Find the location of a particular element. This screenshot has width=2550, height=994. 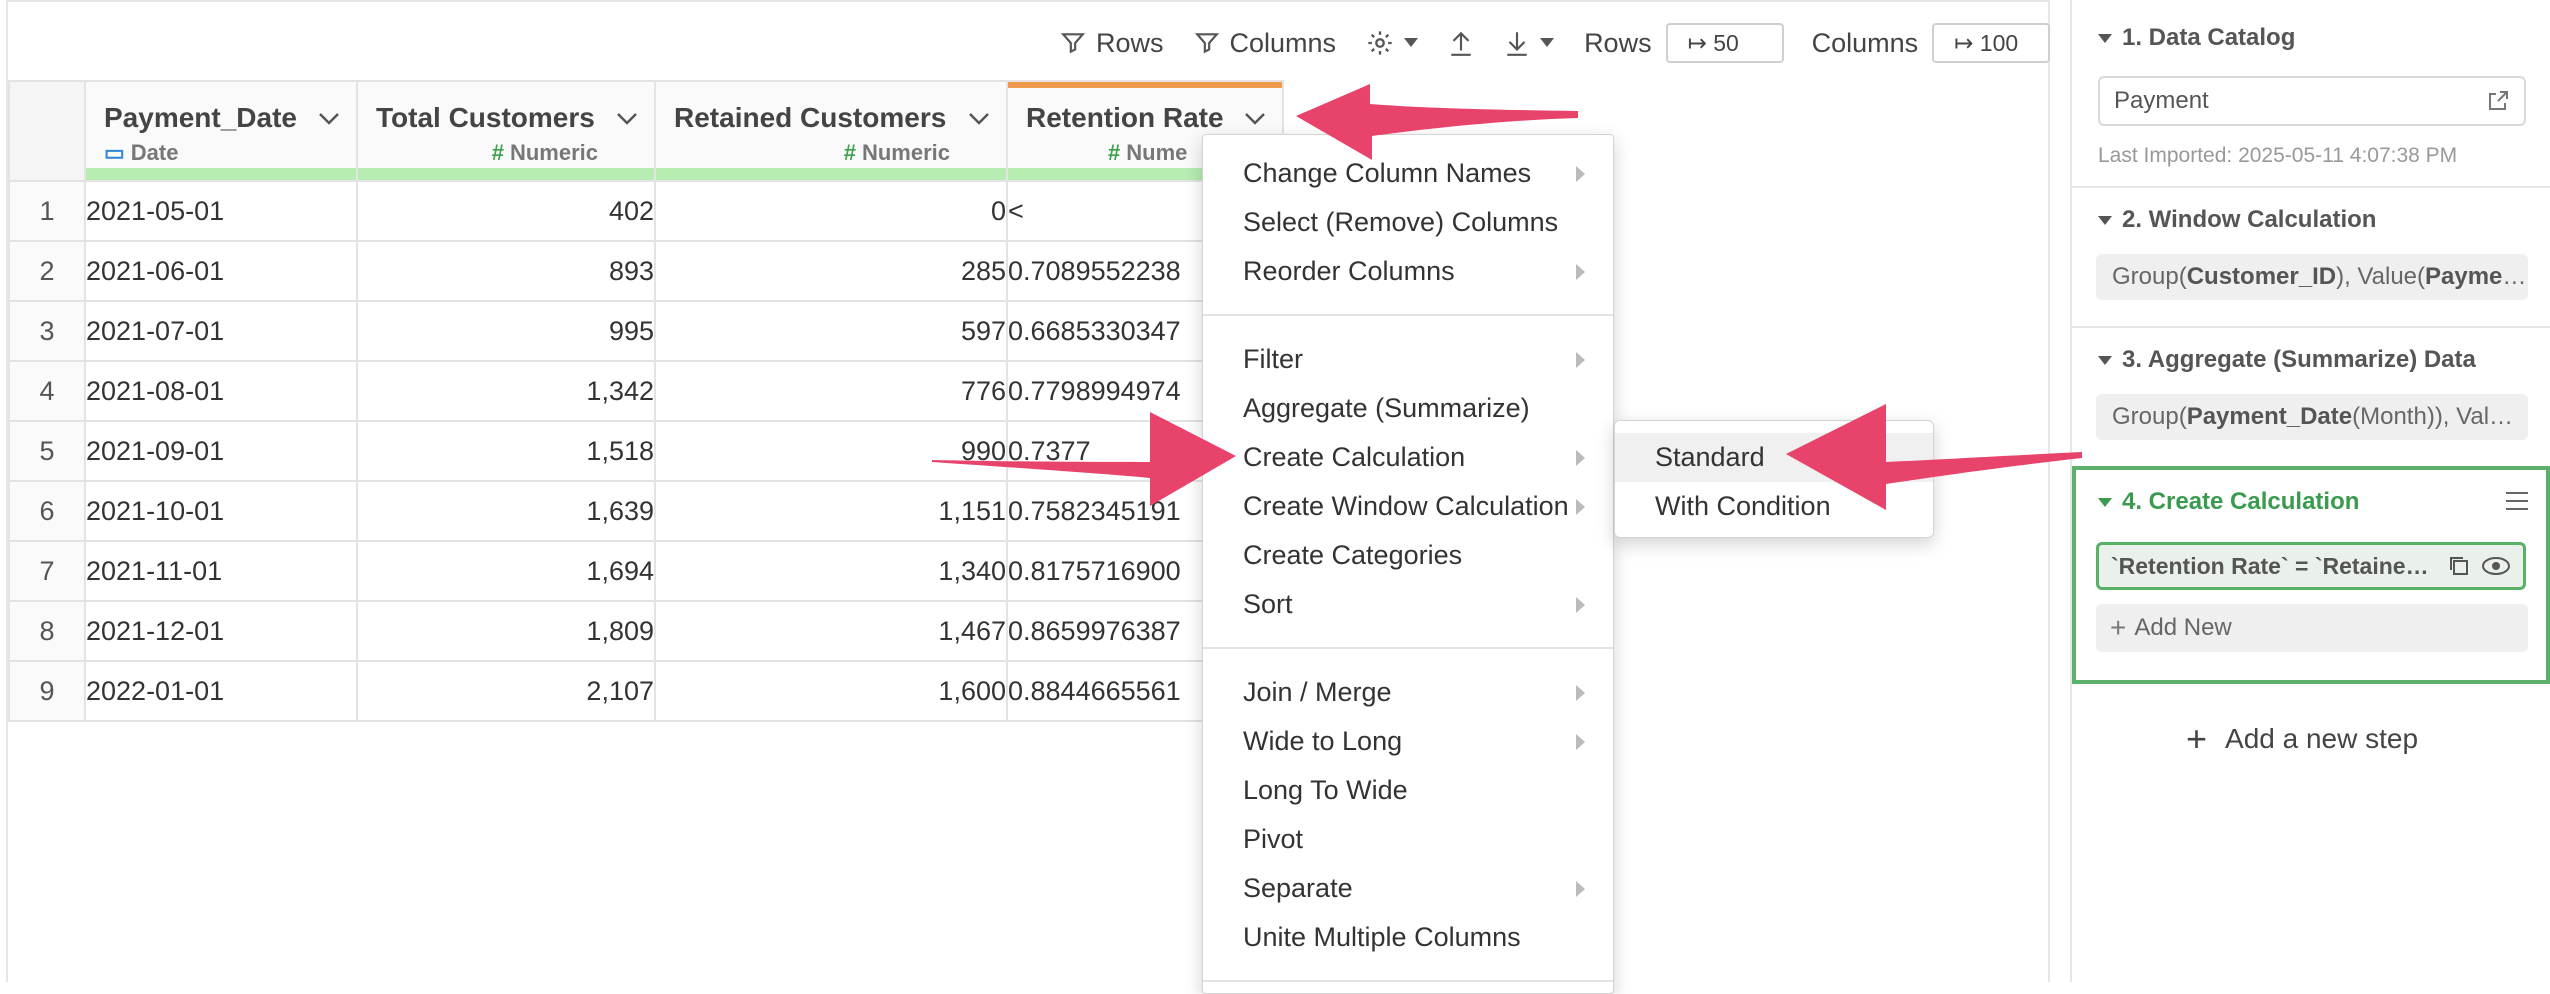

arrow-to-create-calculation is located at coordinates (1084, 459).